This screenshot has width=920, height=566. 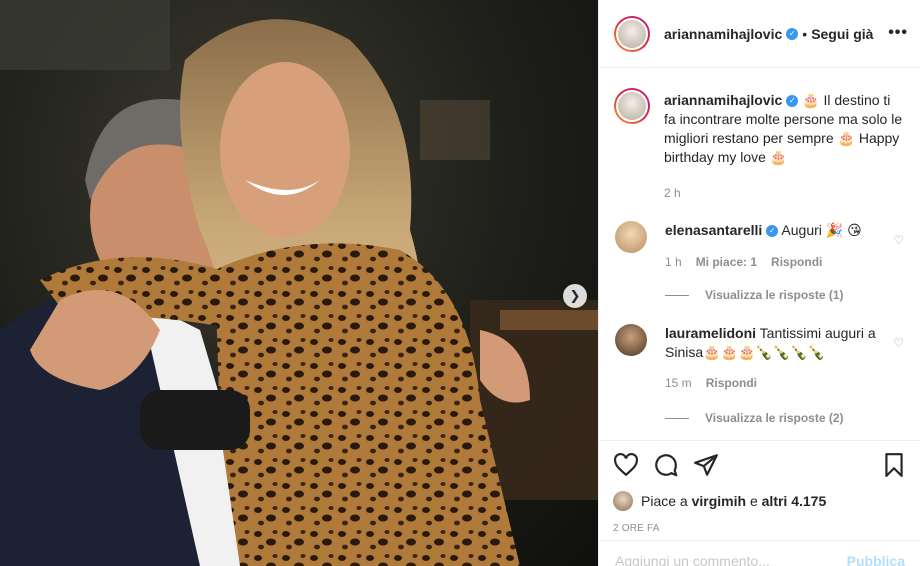 I want to click on publish-button: Pubblica, so click(x=876, y=559).